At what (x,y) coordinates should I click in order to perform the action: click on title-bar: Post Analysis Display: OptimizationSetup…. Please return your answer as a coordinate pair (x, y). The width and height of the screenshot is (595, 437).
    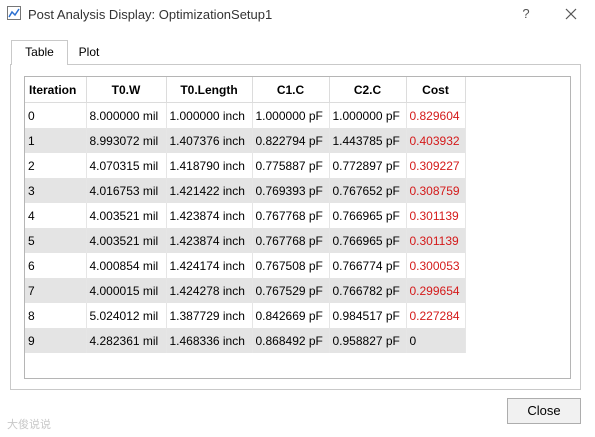
    Looking at the image, I should click on (297, 15).